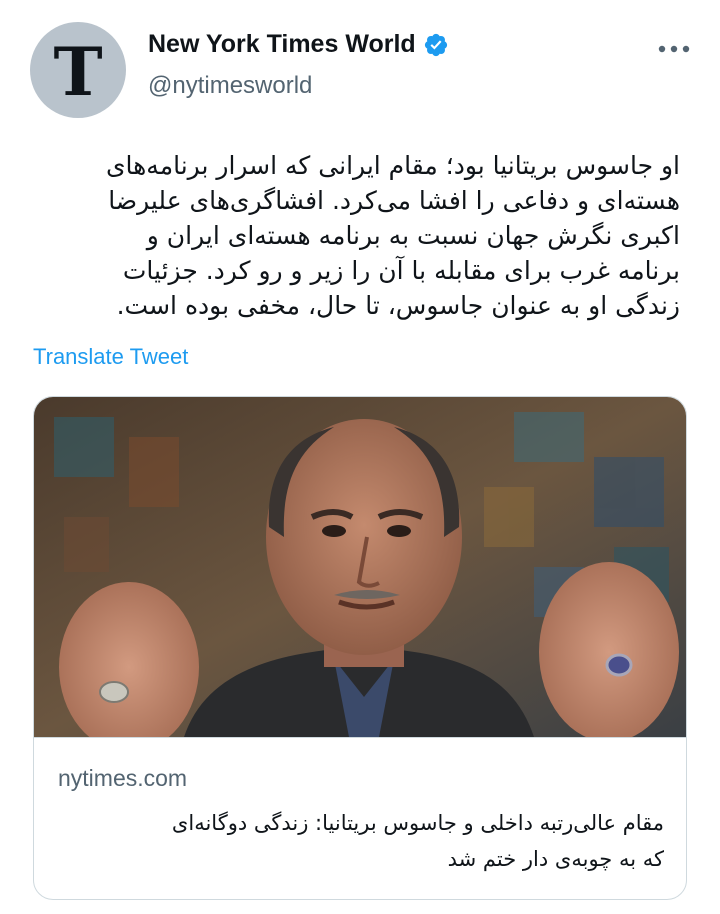 The height and width of the screenshot is (914, 720). What do you see at coordinates (230, 86) in the screenshot?
I see `user-handle: @nytimesworld` at bounding box center [230, 86].